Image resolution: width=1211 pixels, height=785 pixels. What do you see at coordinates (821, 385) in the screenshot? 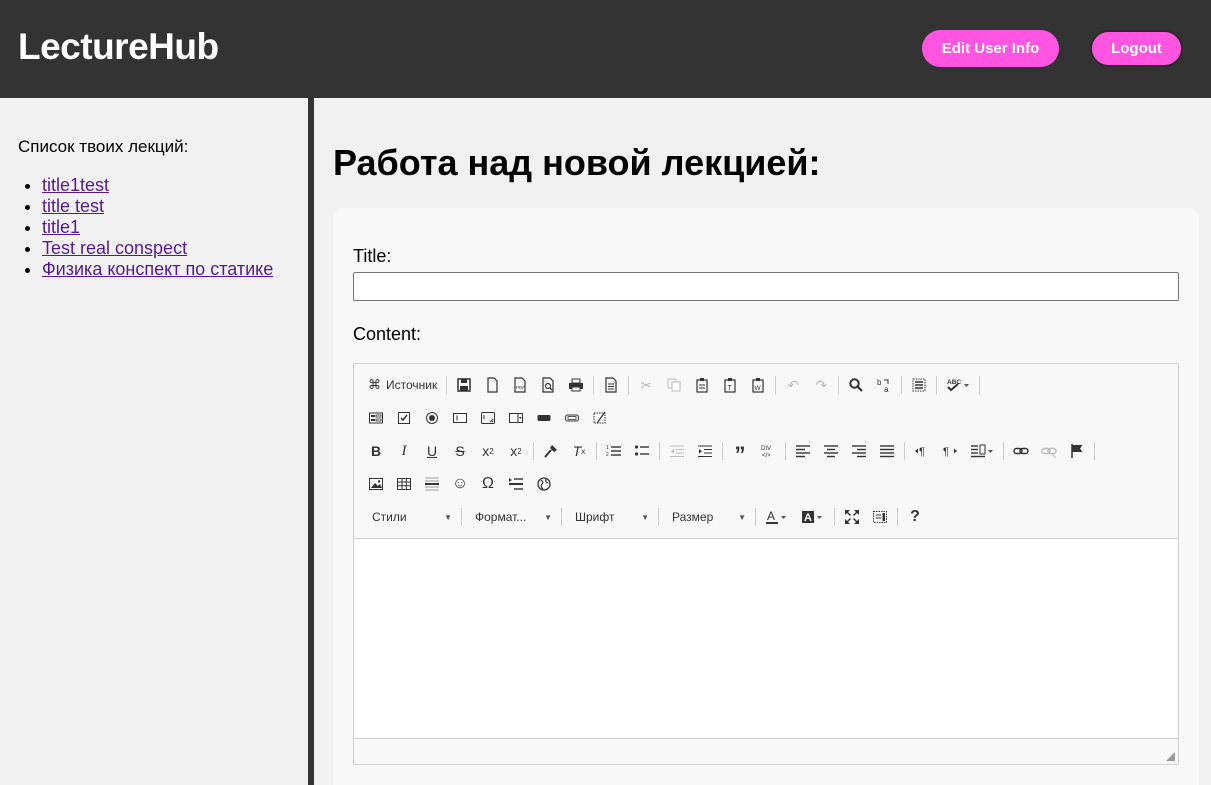
I see `redo-icon: ↷` at bounding box center [821, 385].